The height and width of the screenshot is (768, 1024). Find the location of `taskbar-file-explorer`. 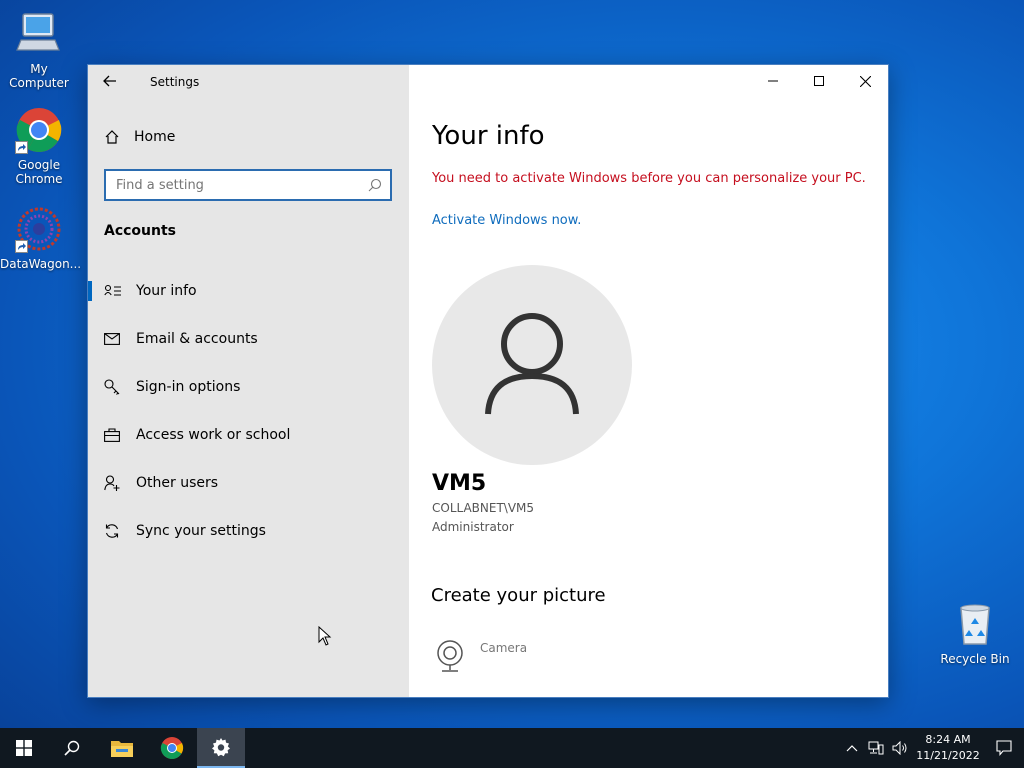

taskbar-file-explorer is located at coordinates (122, 748).